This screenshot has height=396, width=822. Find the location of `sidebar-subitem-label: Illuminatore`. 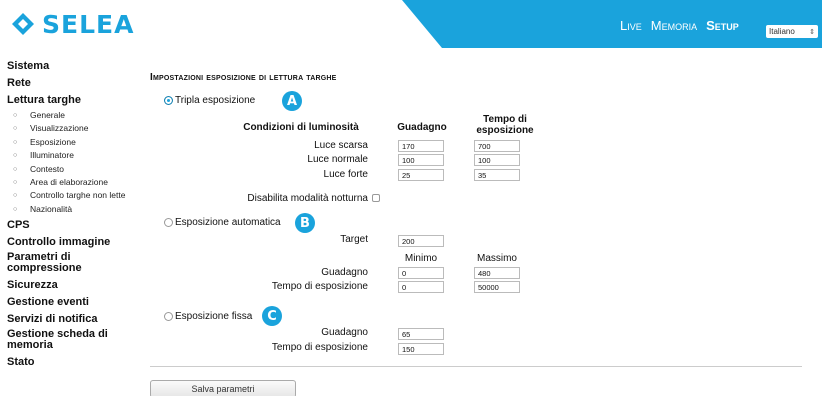

sidebar-subitem-label: Illuminatore is located at coordinates (52, 155).